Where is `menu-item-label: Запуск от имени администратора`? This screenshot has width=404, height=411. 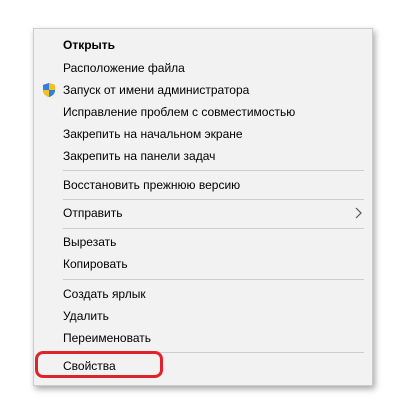
menu-item-label: Запуск от имени администратора is located at coordinates (156, 90).